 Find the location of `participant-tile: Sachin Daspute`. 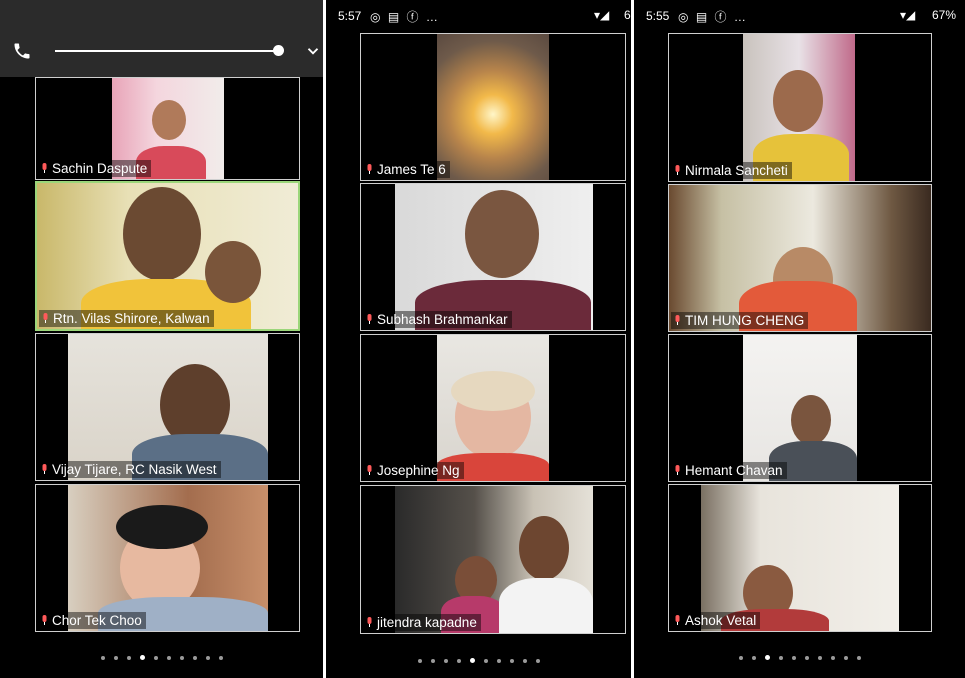

participant-tile: Sachin Daspute is located at coordinates (167, 128).